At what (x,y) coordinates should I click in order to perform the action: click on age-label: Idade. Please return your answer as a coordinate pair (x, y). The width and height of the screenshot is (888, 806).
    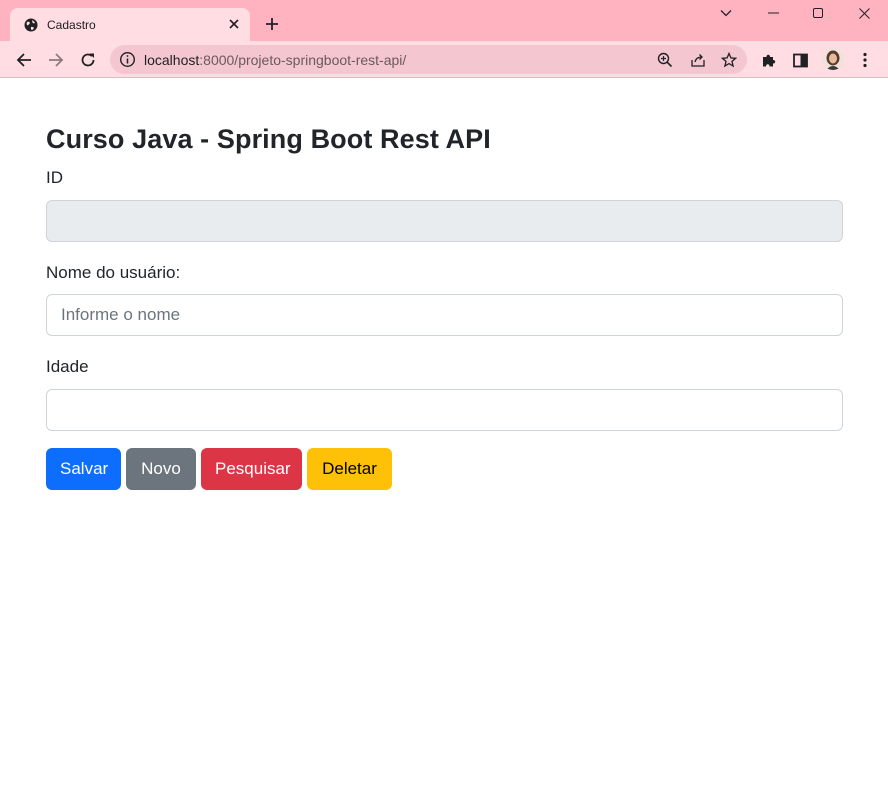
    Looking at the image, I should click on (67, 366).